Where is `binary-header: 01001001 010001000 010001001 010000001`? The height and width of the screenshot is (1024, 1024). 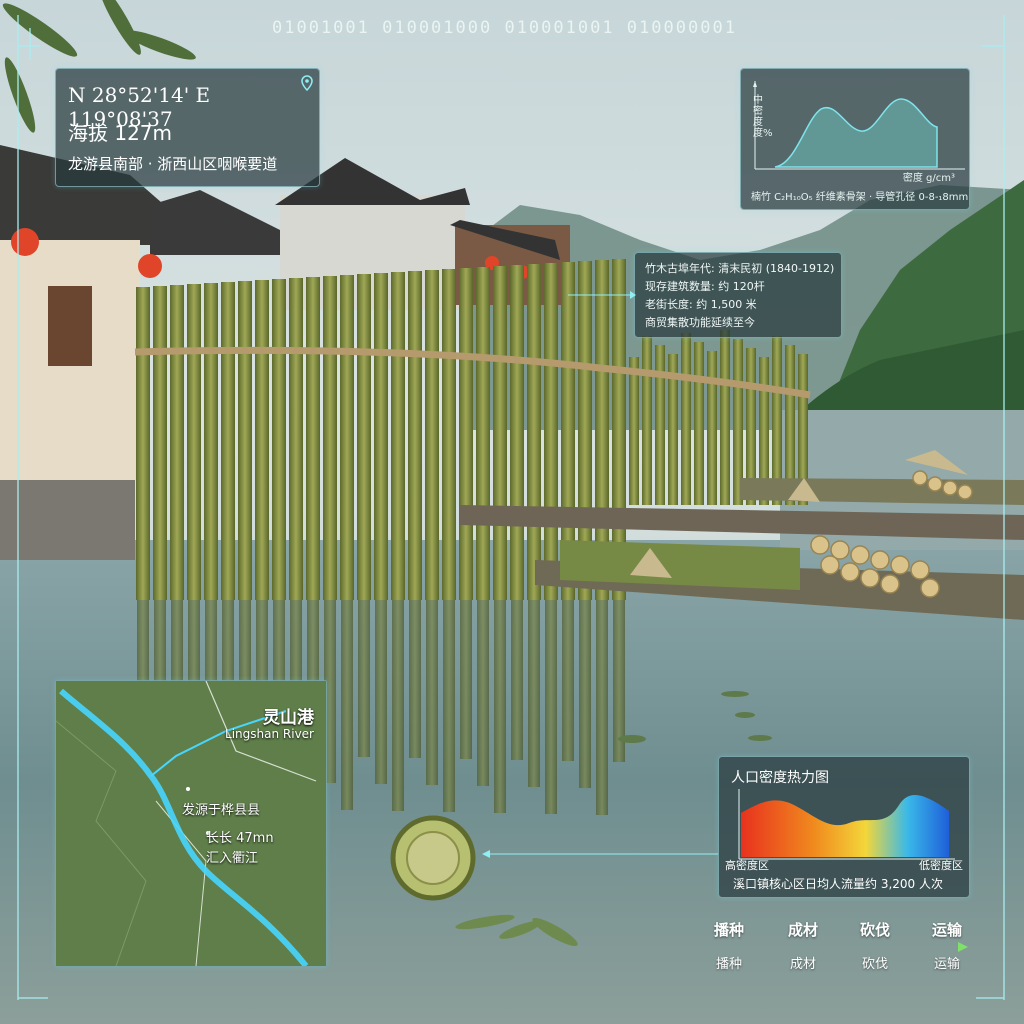
binary-header: 01001001 010001000 010001001 010000001 is located at coordinates (504, 28).